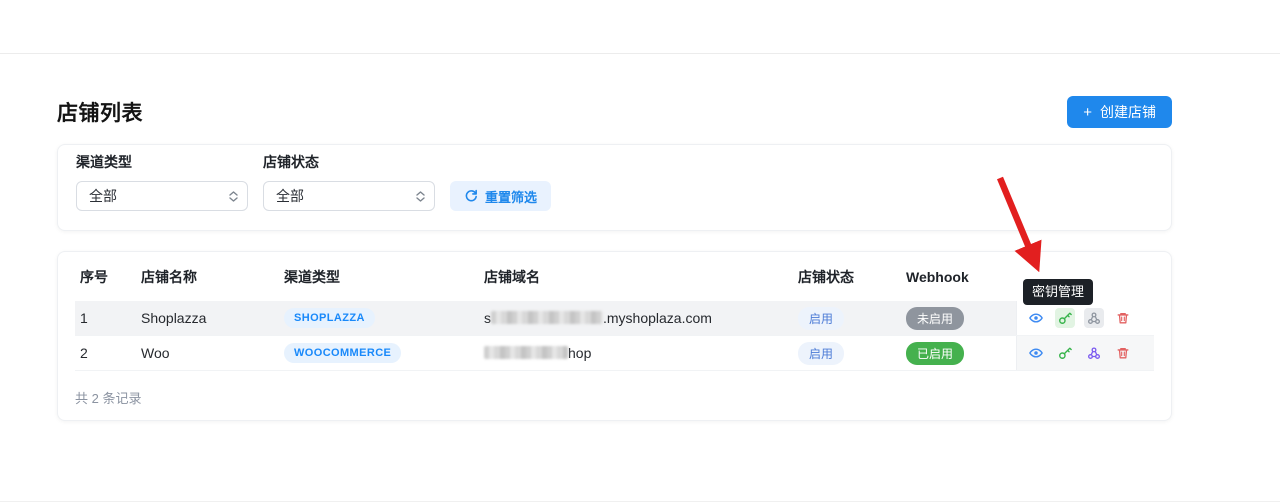  I want to click on header-channel-type: 渠道类型, so click(312, 276).